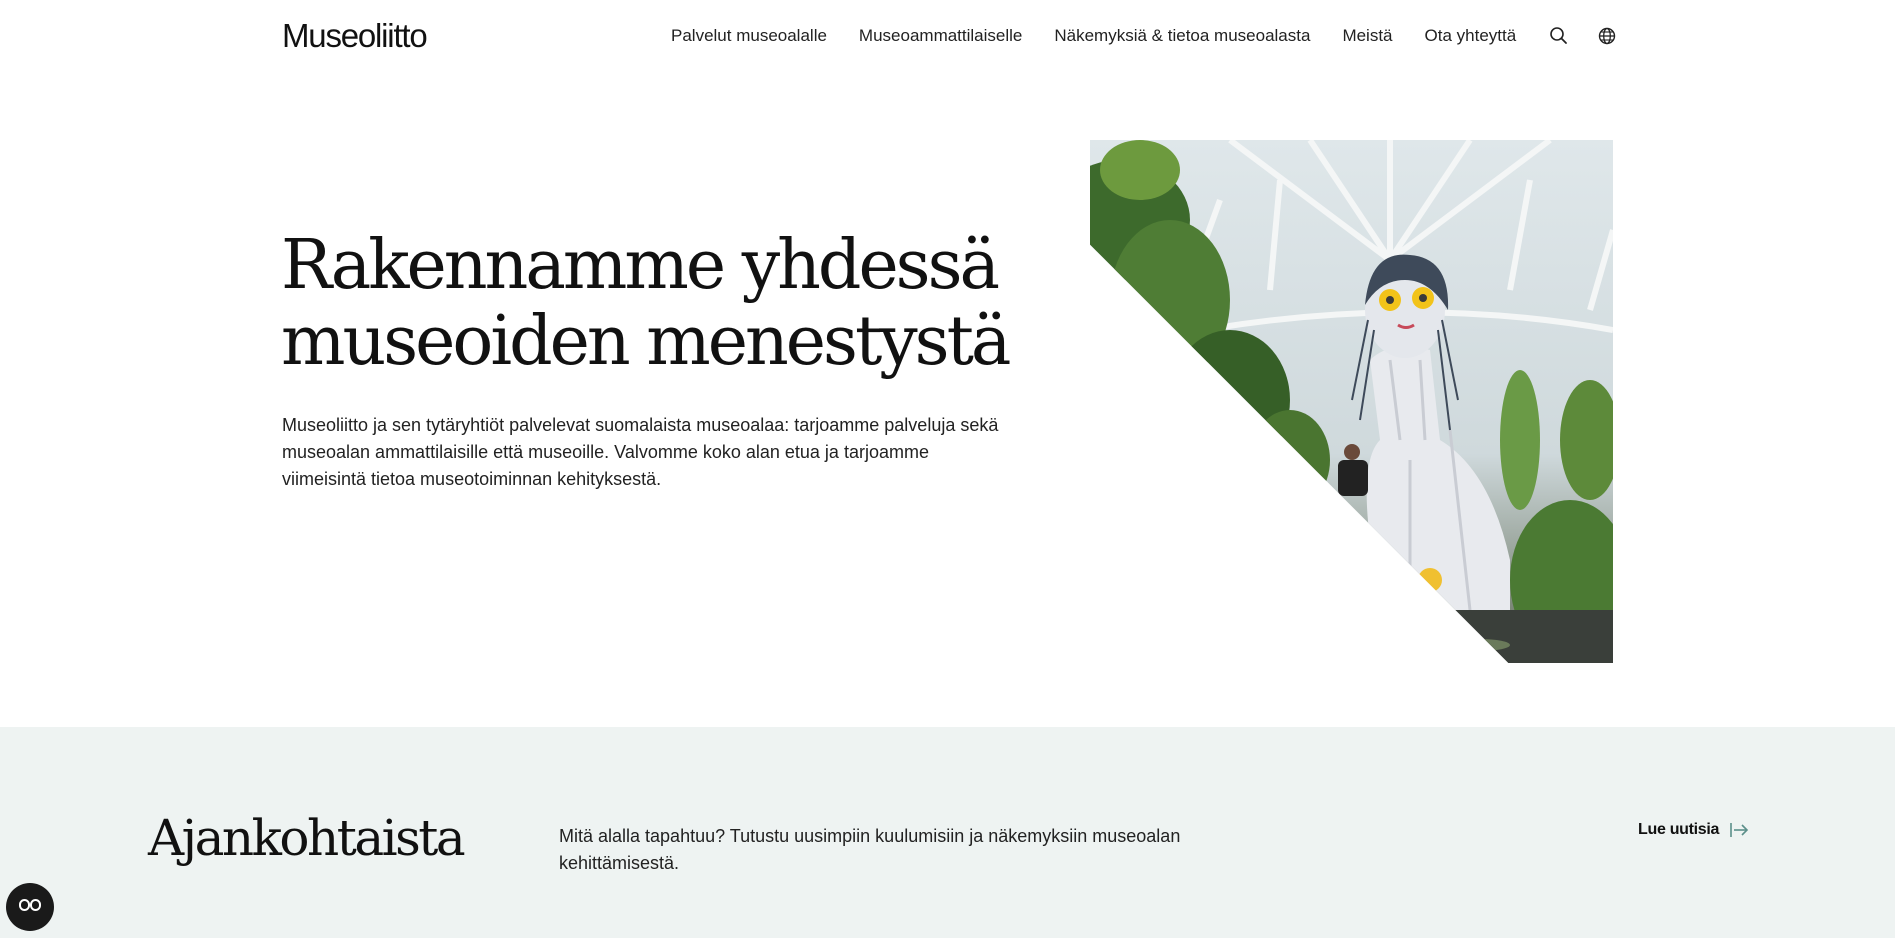 This screenshot has width=1895, height=938. I want to click on news-title: Ajankohtaista, so click(307, 838).